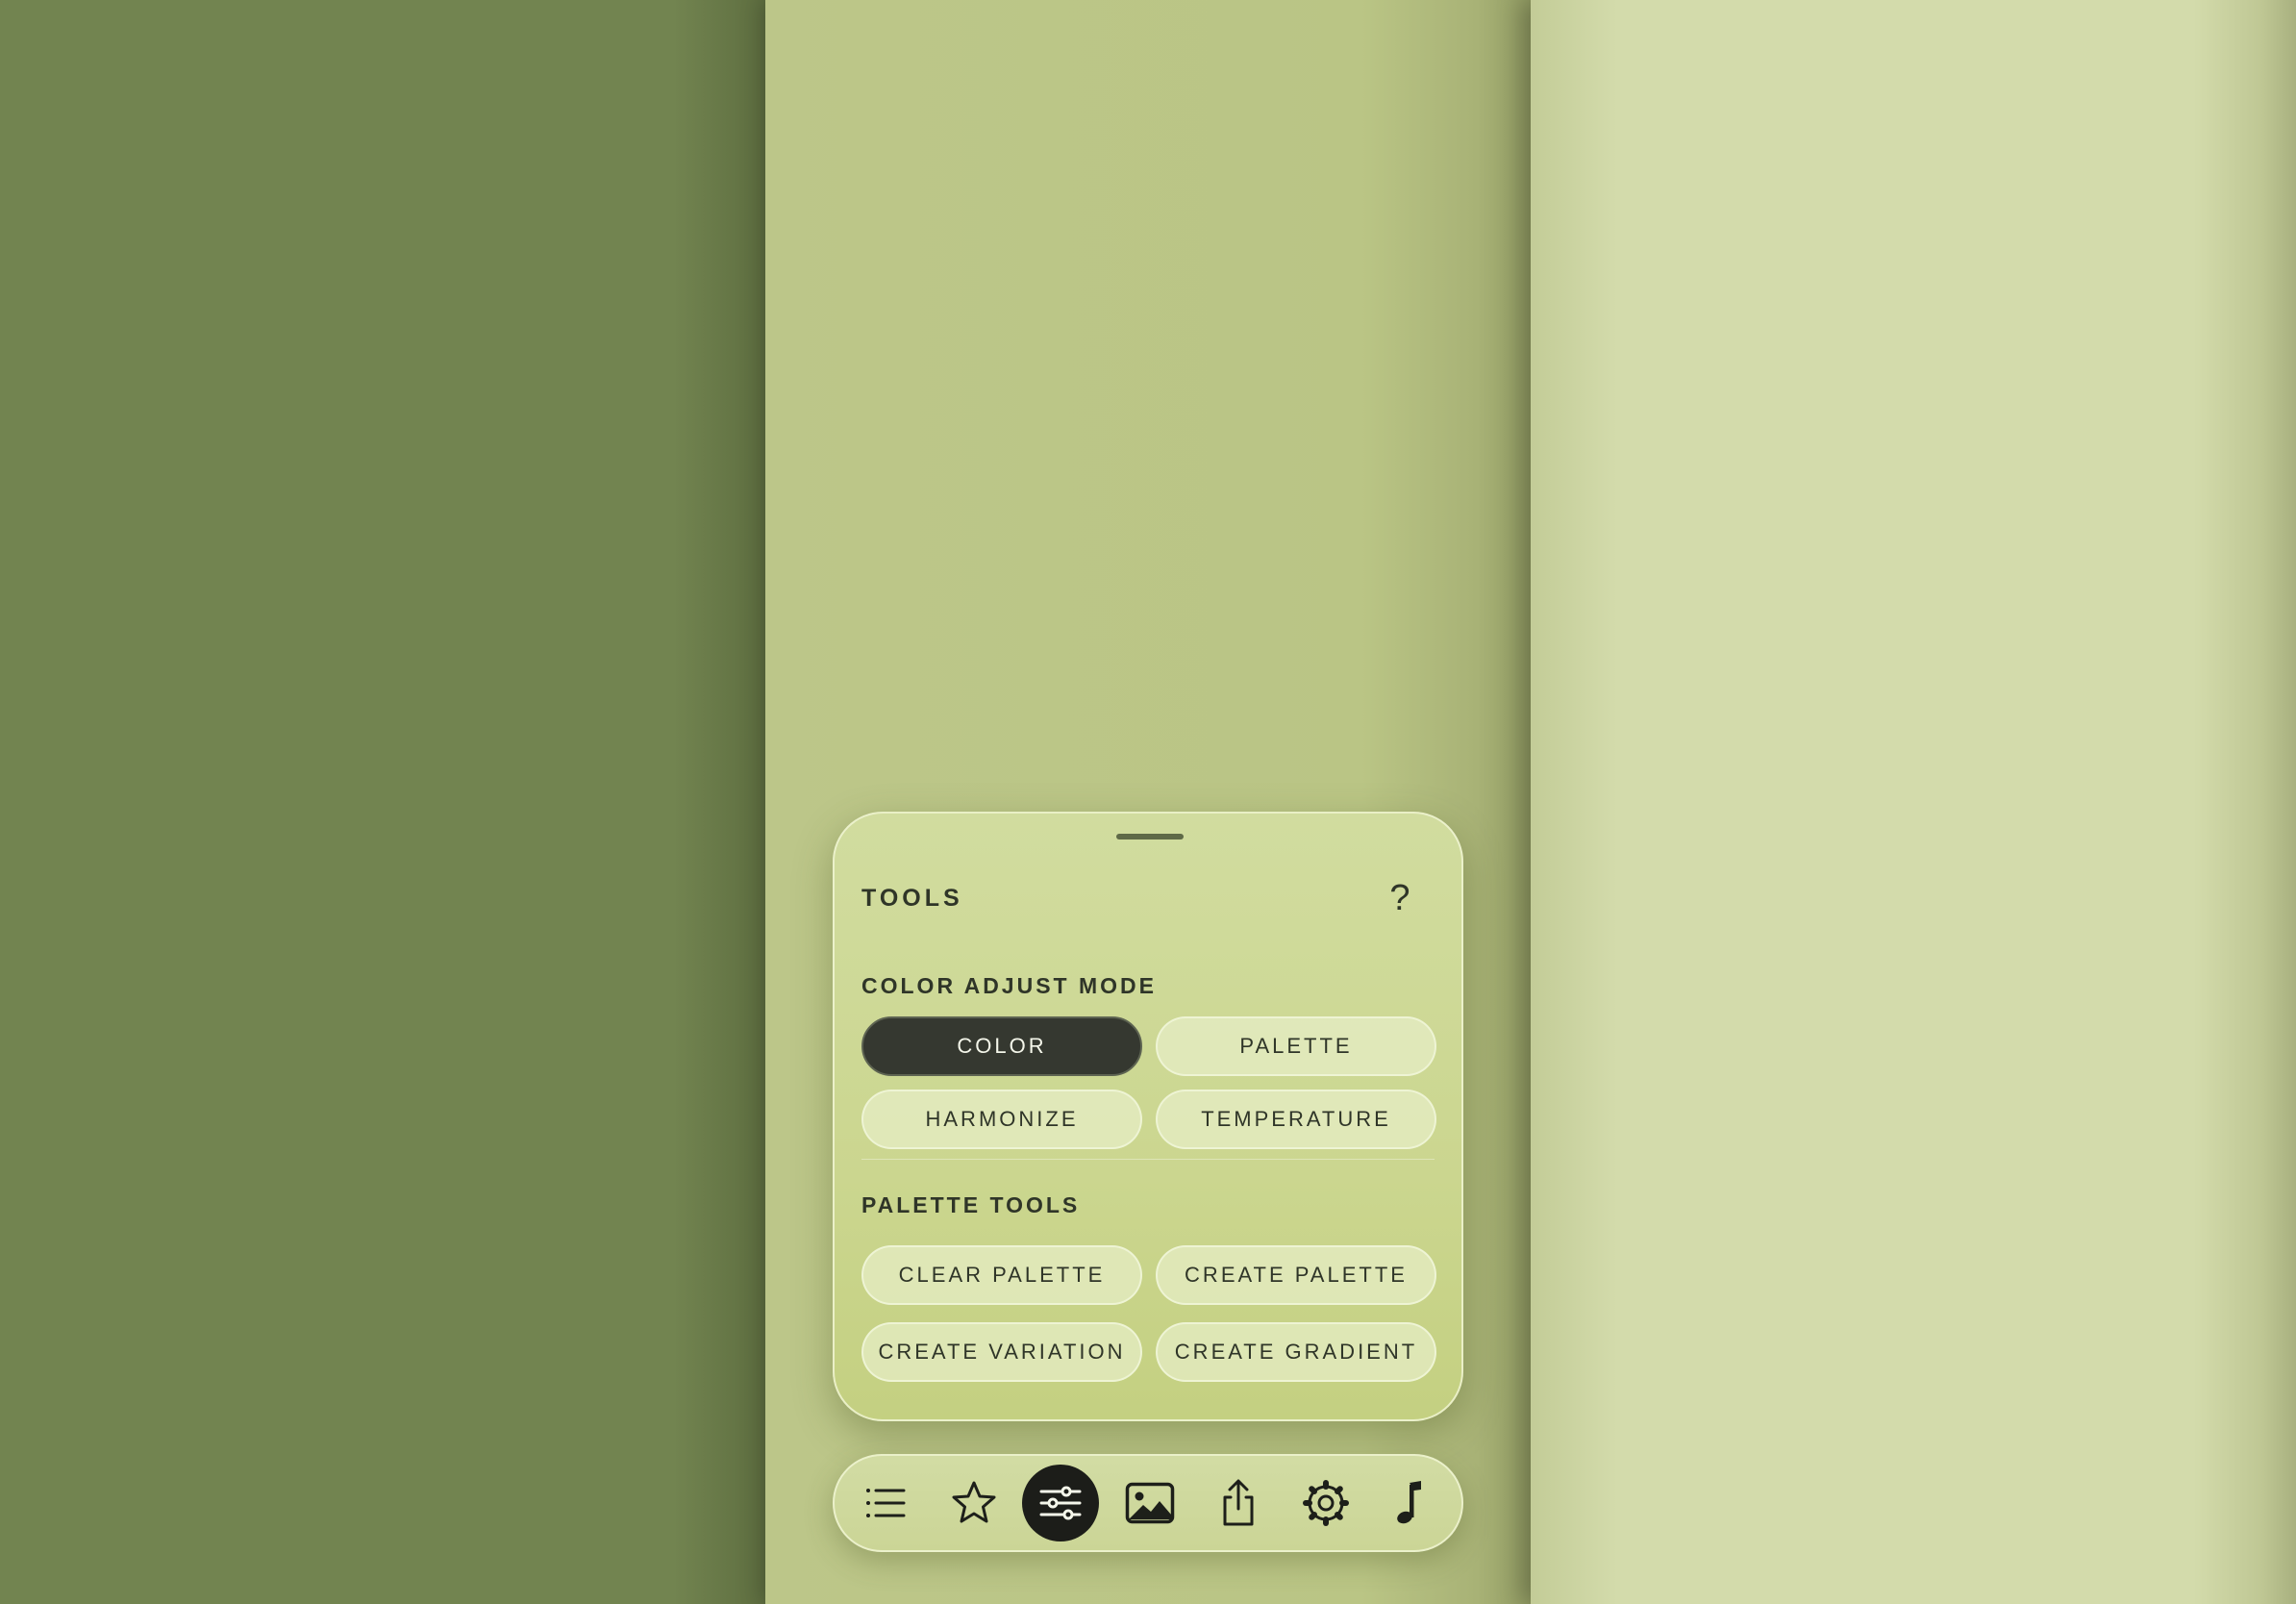 The height and width of the screenshot is (1604, 2296). I want to click on create-variation-button: CREATE VARIATION, so click(1001, 1352).